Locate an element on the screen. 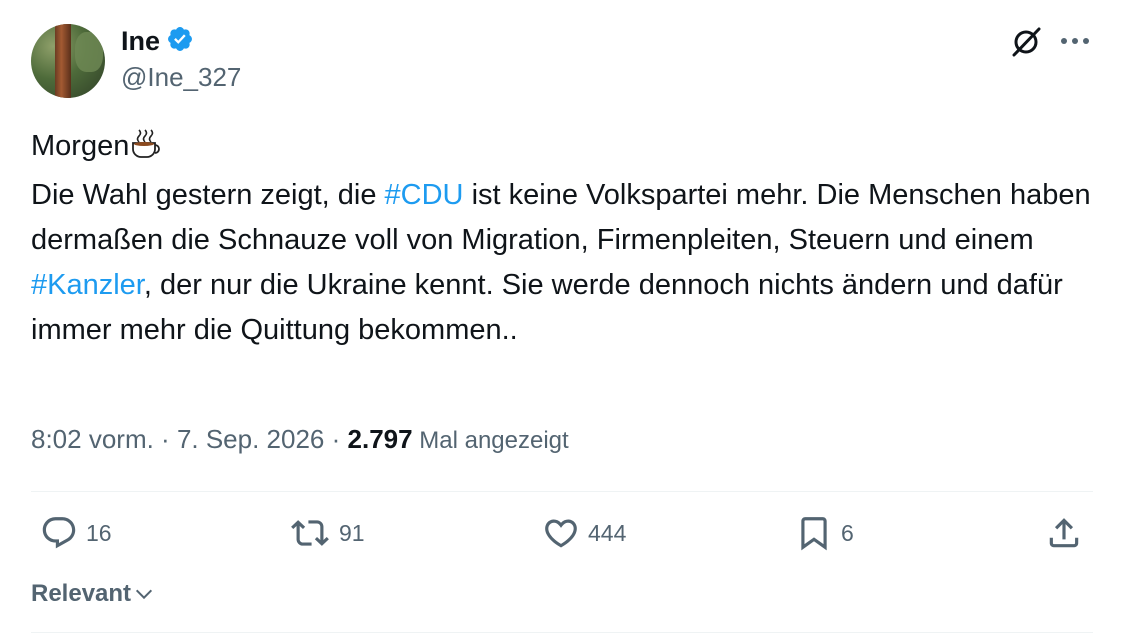 This screenshot has height=635, width=1123. sort-label: Relevant is located at coordinates (81, 593).